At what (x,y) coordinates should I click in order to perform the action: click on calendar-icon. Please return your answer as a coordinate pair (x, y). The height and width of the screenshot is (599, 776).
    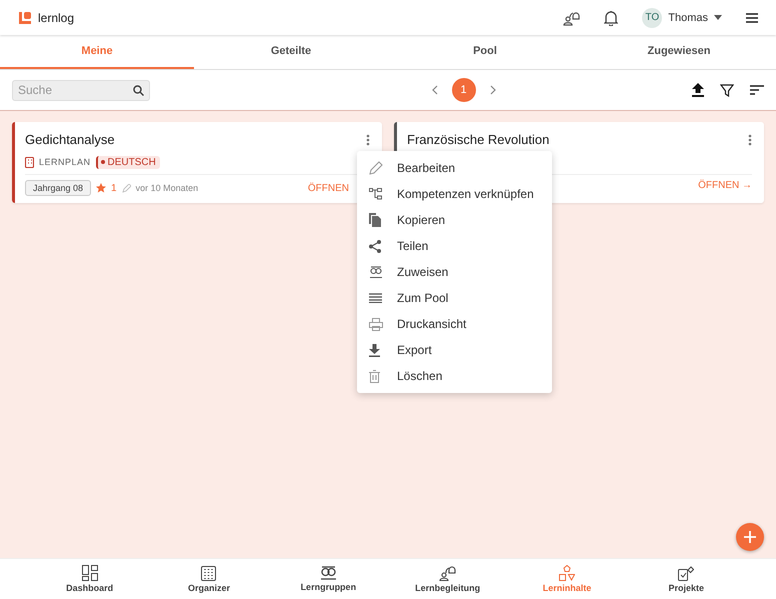
    Looking at the image, I should click on (208, 573).